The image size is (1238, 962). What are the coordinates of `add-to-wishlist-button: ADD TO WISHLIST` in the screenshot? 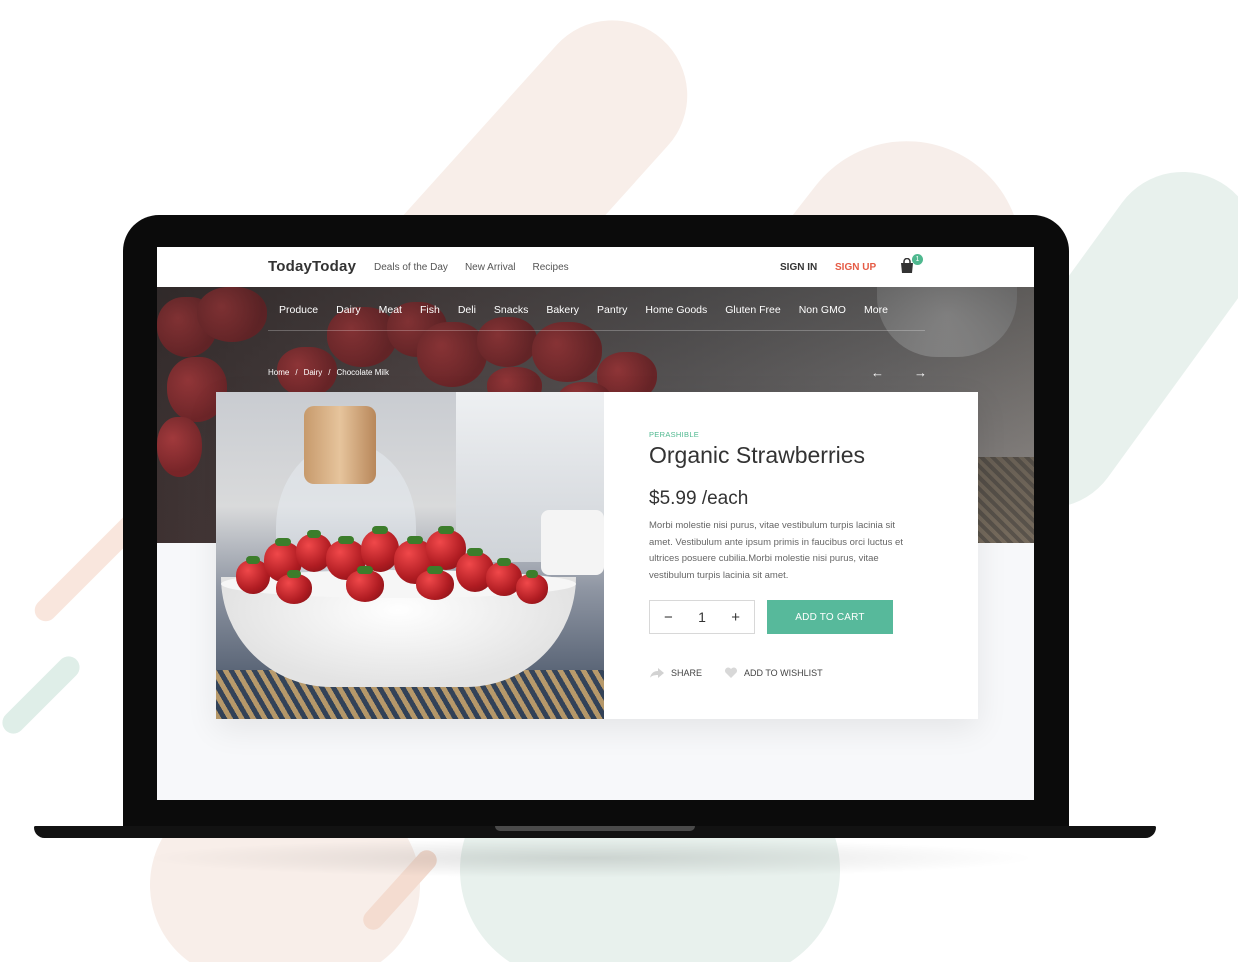 It's located at (773, 673).